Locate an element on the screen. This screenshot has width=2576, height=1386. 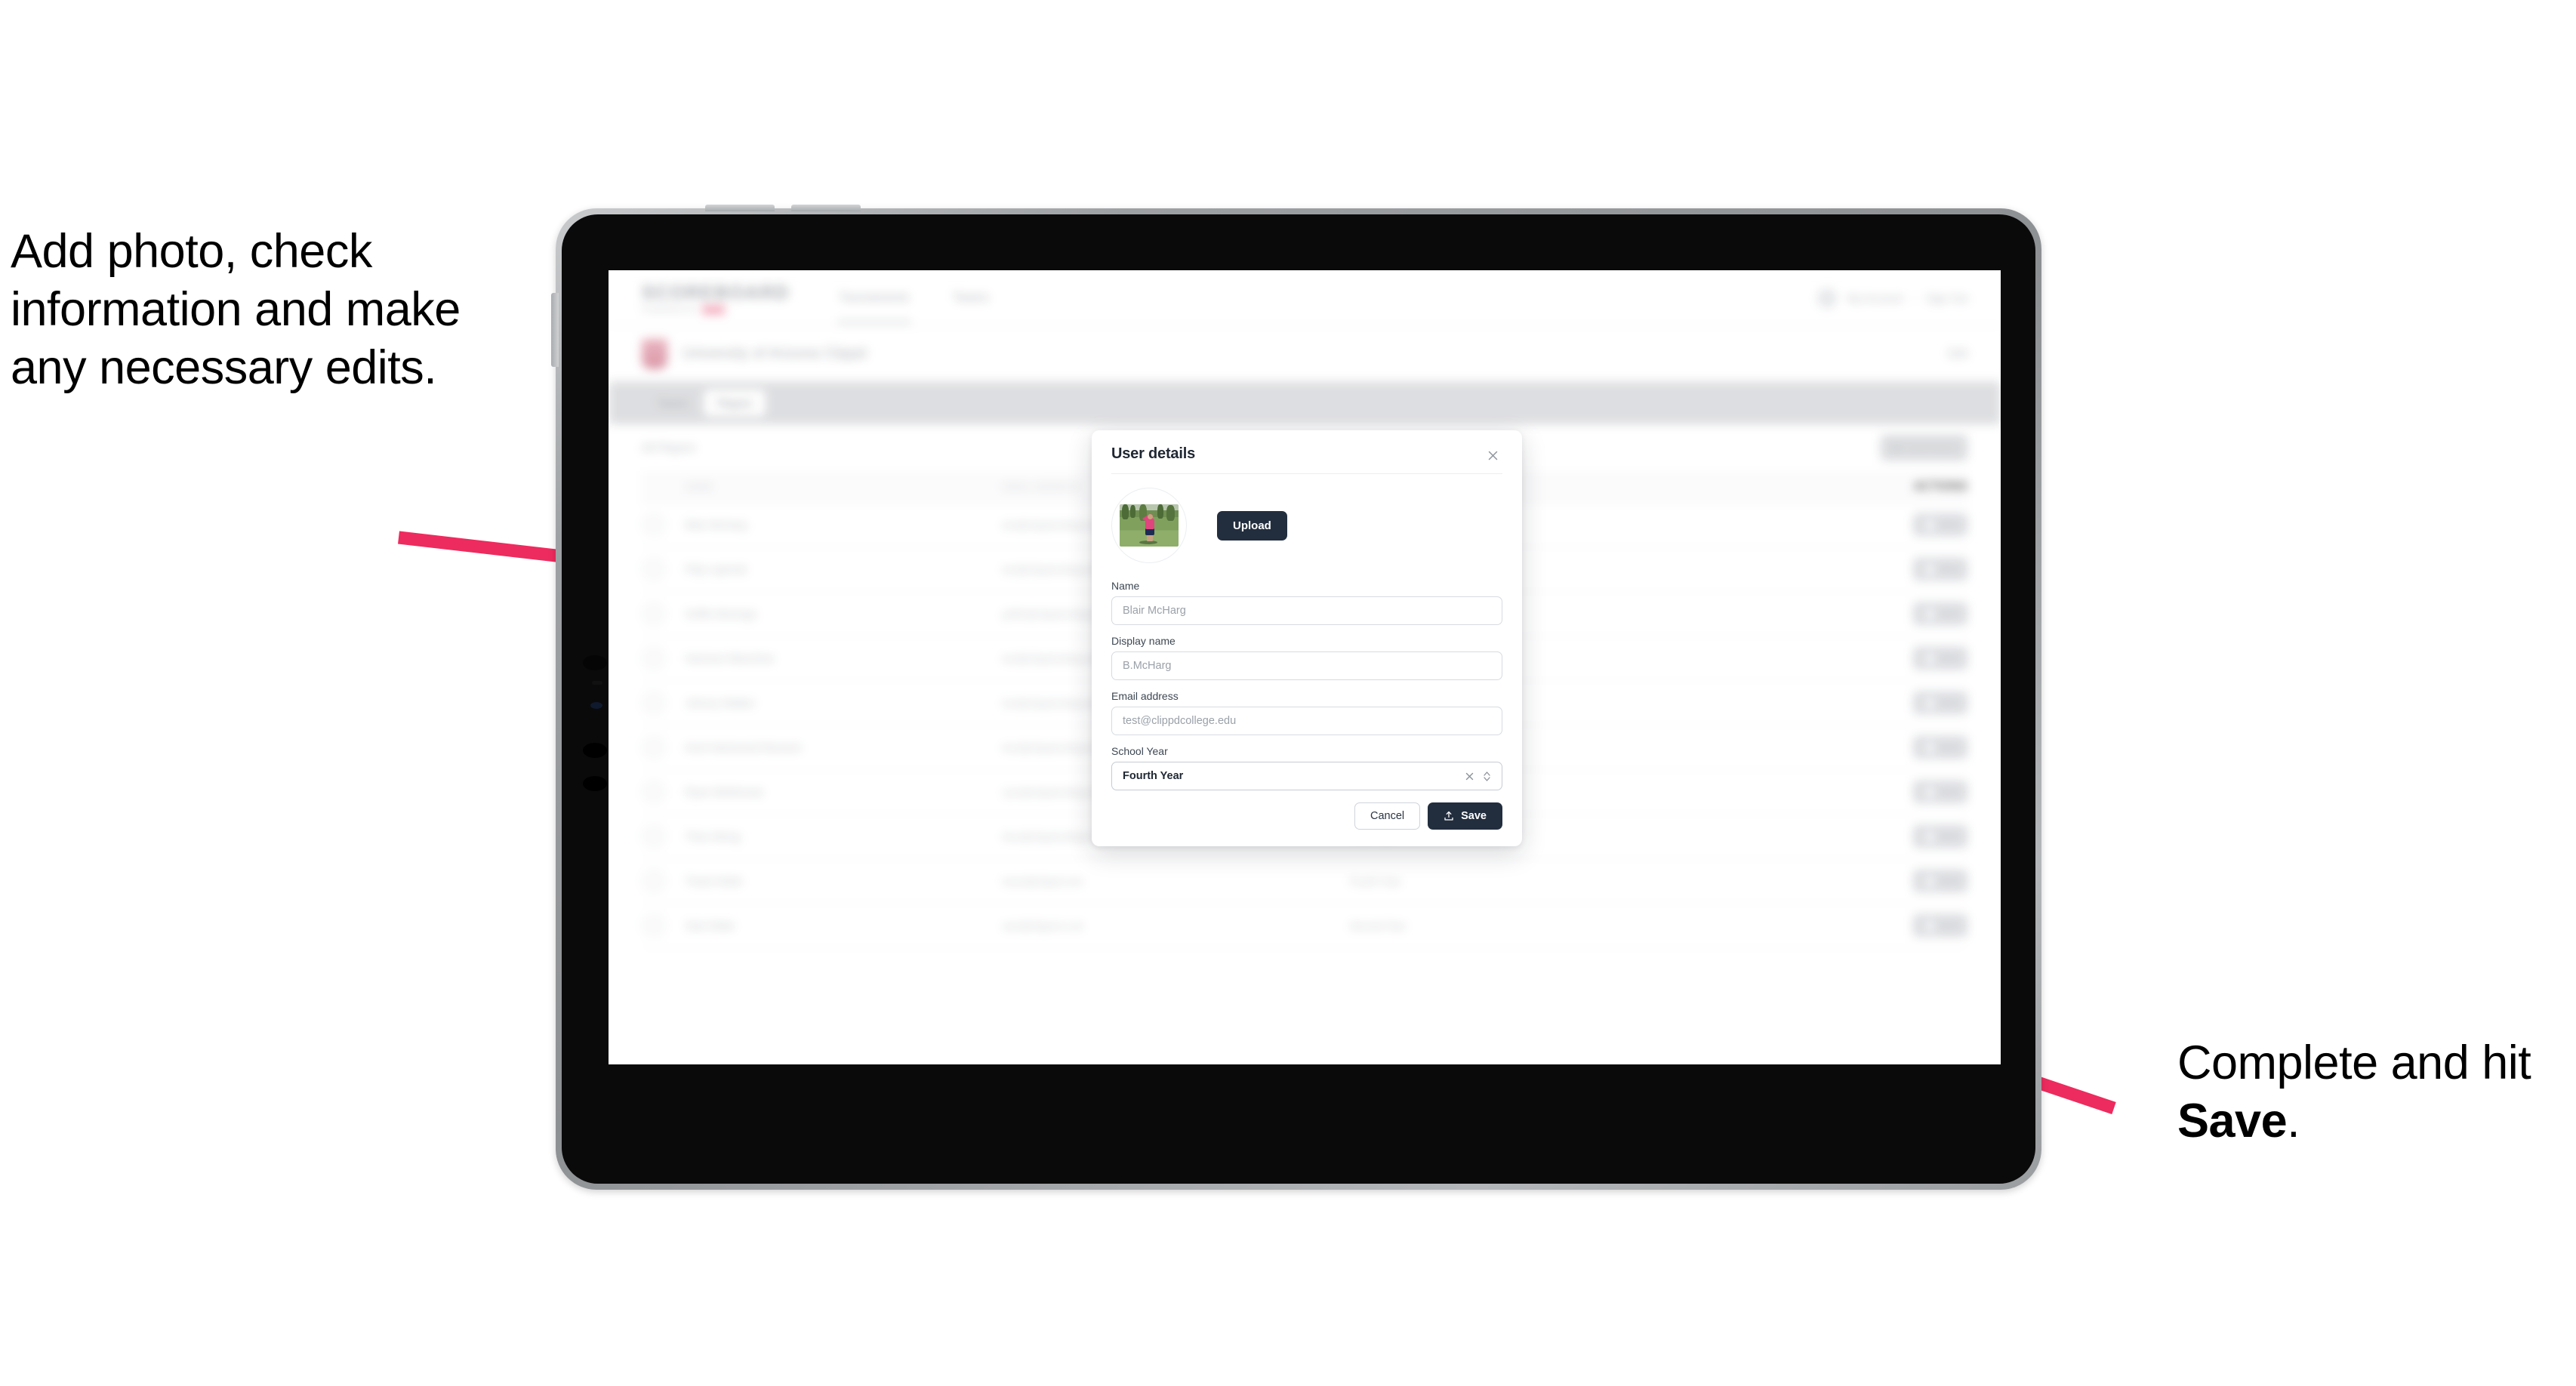
field-school-year-label: School Year is located at coordinates (1139, 751).